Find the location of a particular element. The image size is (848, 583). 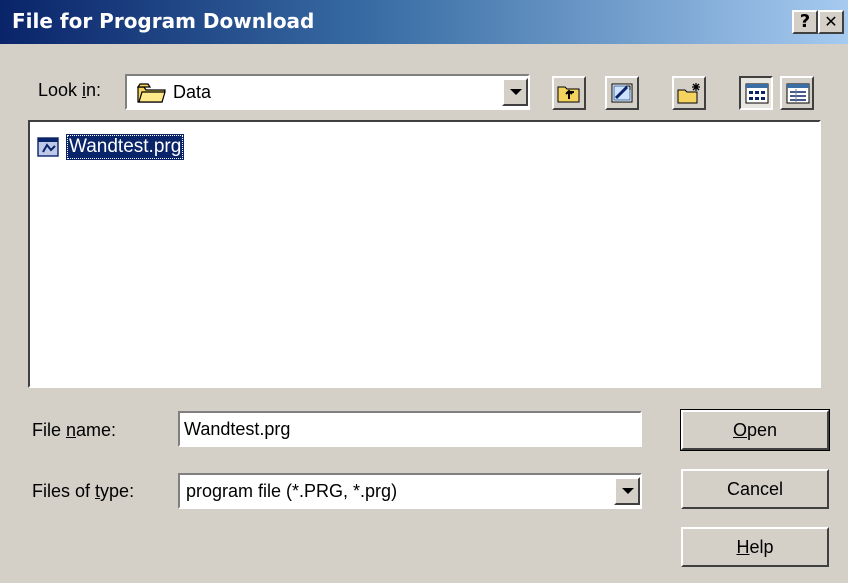

details-view-button is located at coordinates (797, 93).